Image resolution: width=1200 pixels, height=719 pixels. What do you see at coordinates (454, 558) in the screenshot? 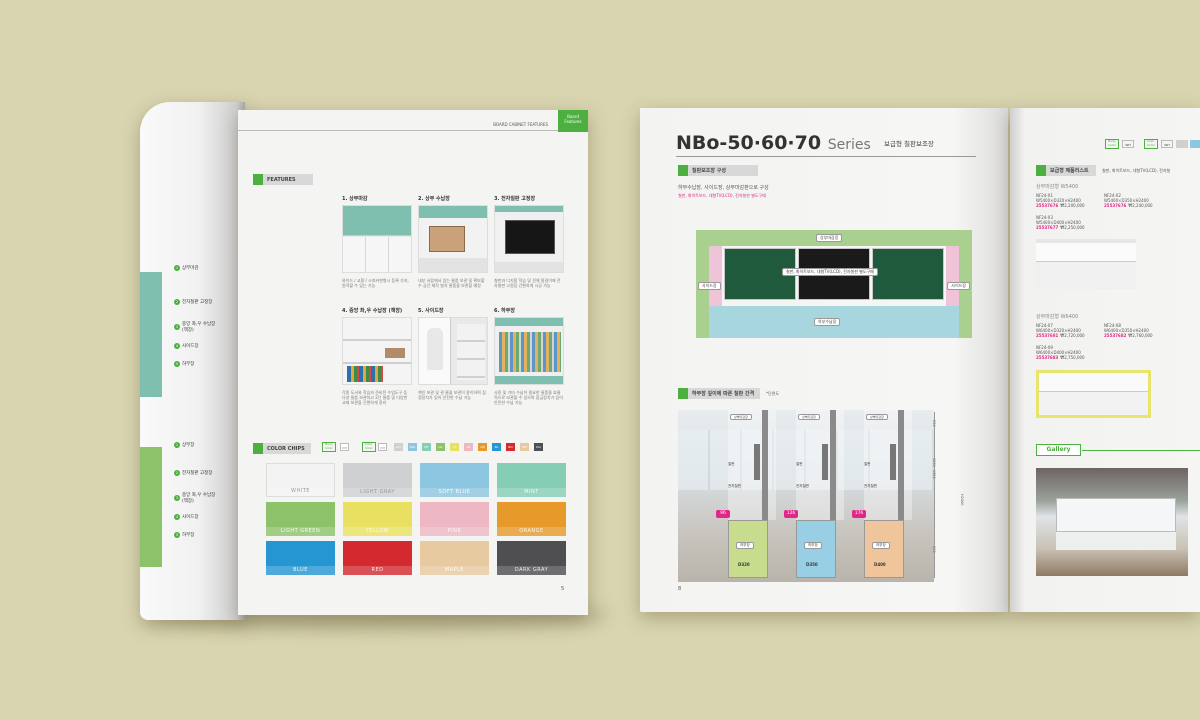
I see `color-chip: MAPLE` at bounding box center [454, 558].